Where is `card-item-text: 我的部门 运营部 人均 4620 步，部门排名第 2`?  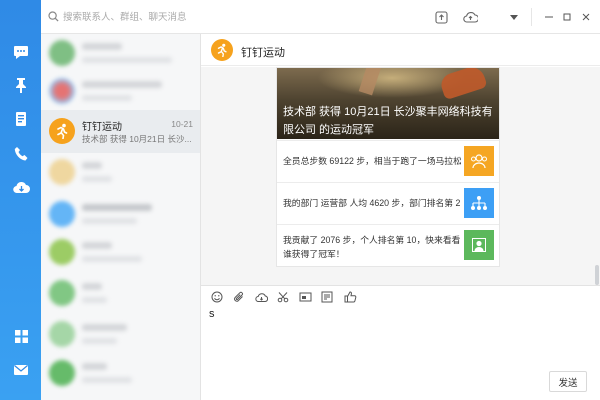 card-item-text: 我的部门 运营部 人均 4620 步，部门排名第 2 is located at coordinates (372, 203).